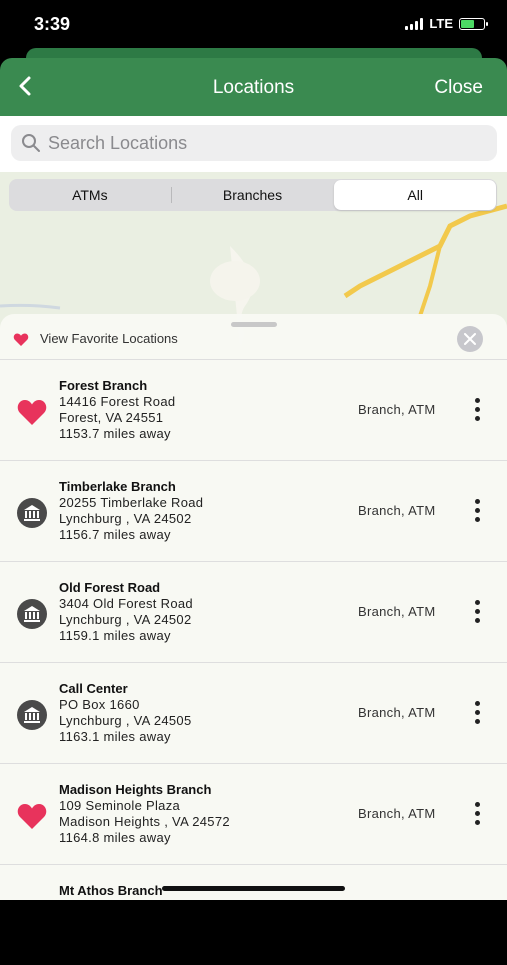  I want to click on location-city: Forest, VA 24551, so click(111, 417).